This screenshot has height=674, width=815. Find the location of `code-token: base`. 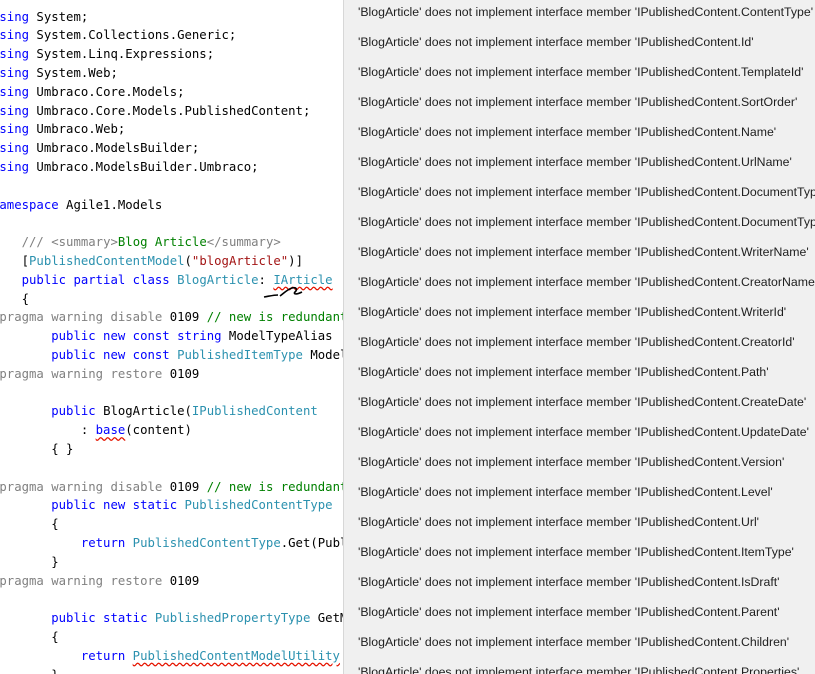

code-token: base is located at coordinates (110, 430).